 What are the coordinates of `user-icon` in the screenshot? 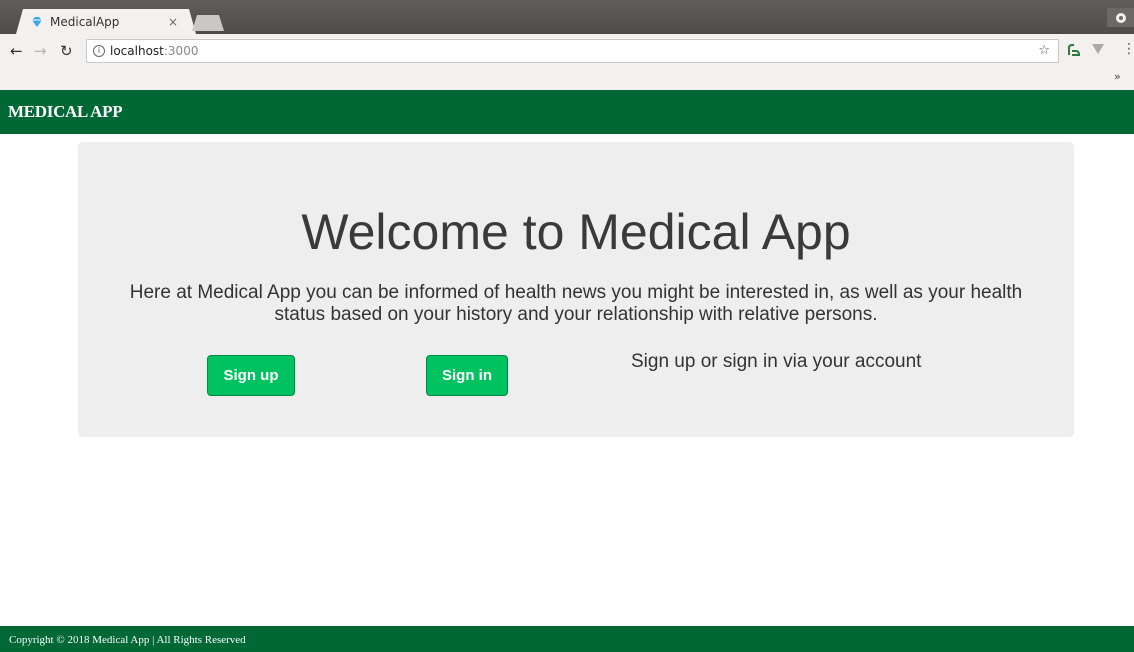 It's located at (1120, 17).